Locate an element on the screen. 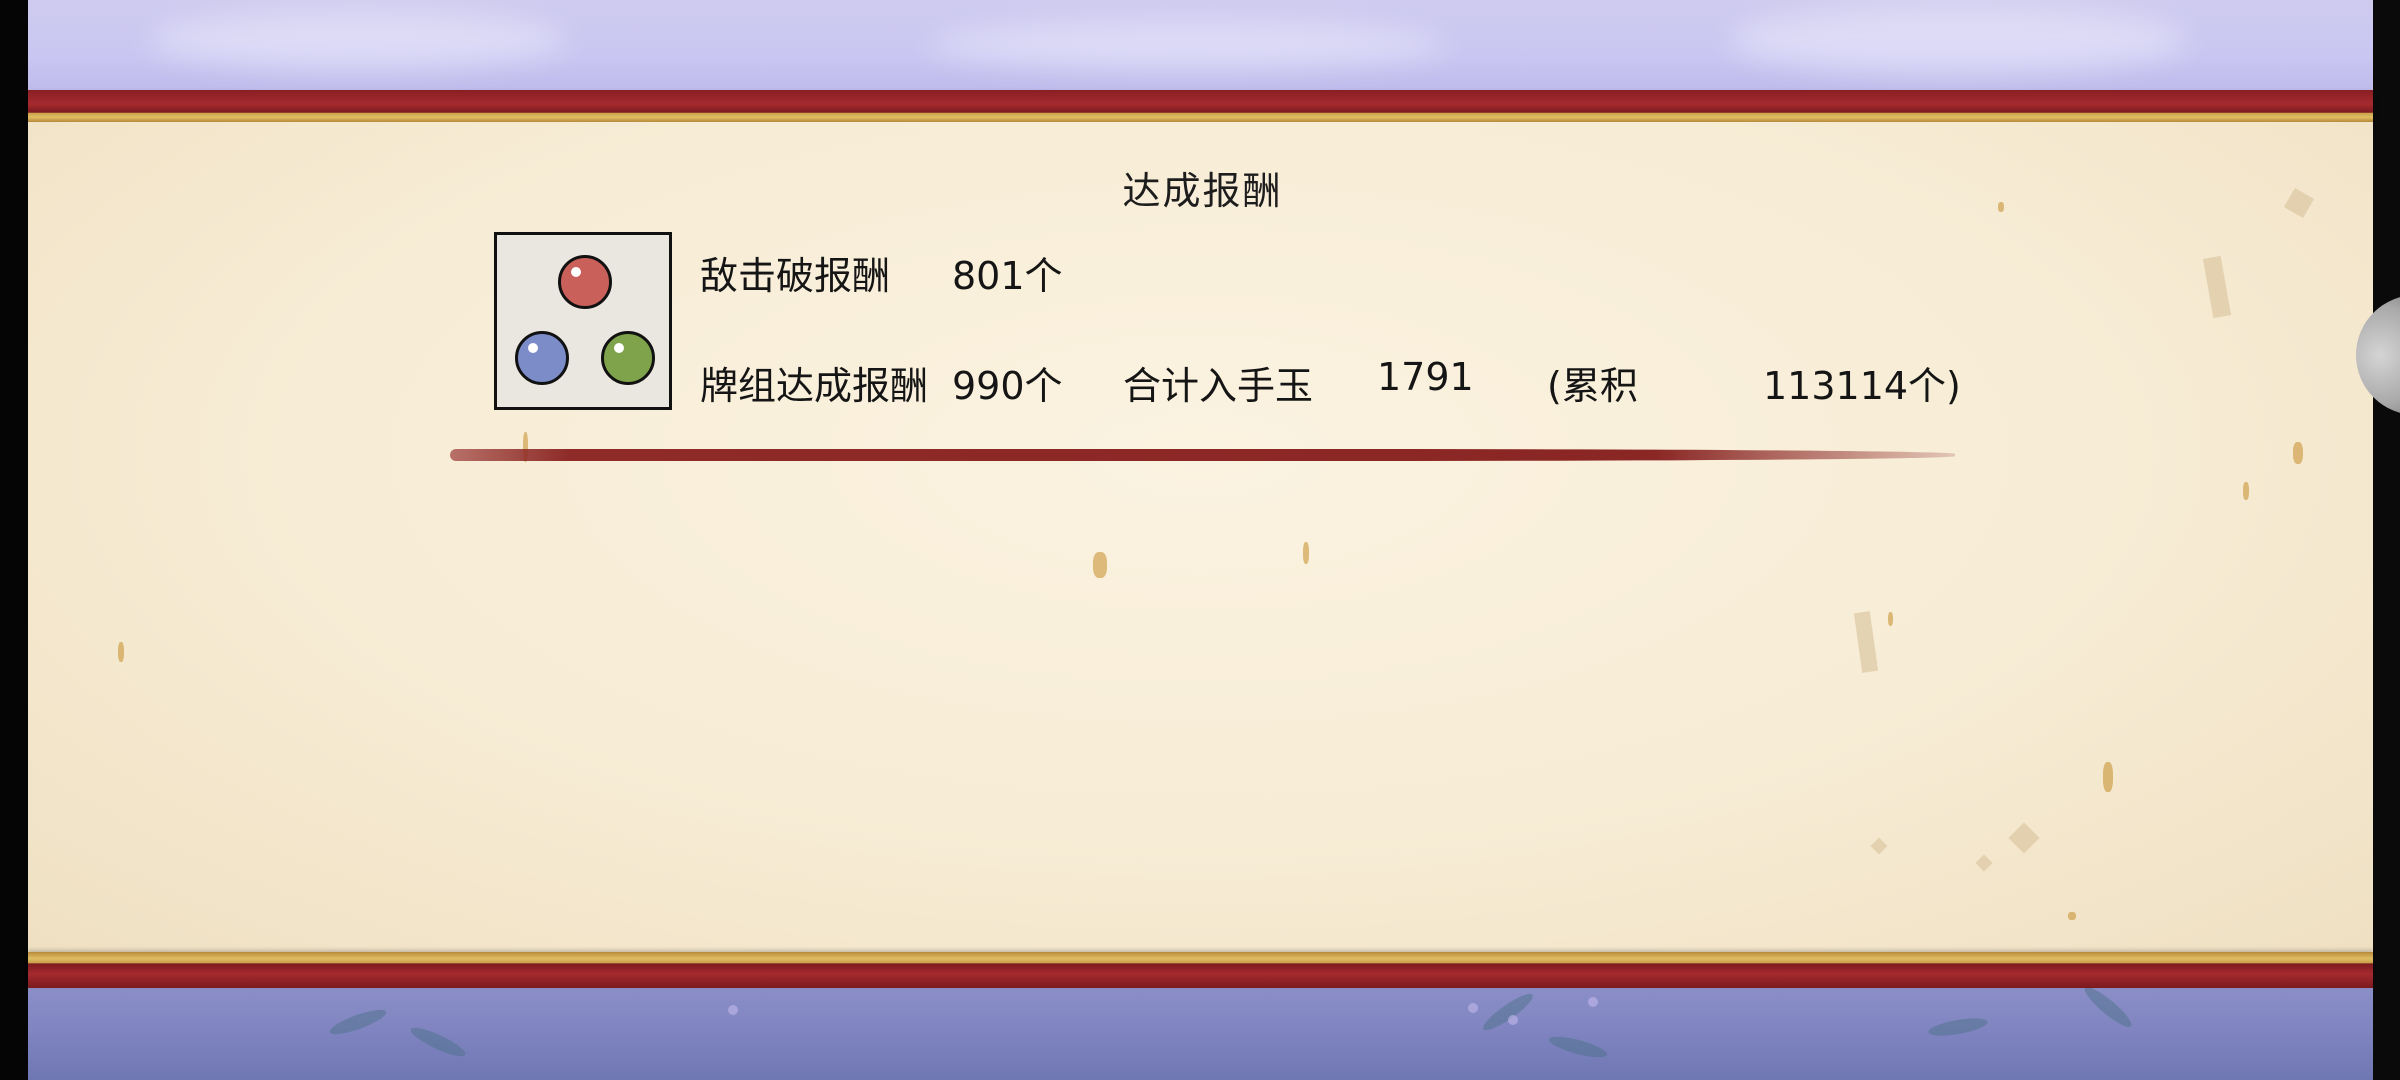  deck-reward-value: 990个 is located at coordinates (1007, 386).